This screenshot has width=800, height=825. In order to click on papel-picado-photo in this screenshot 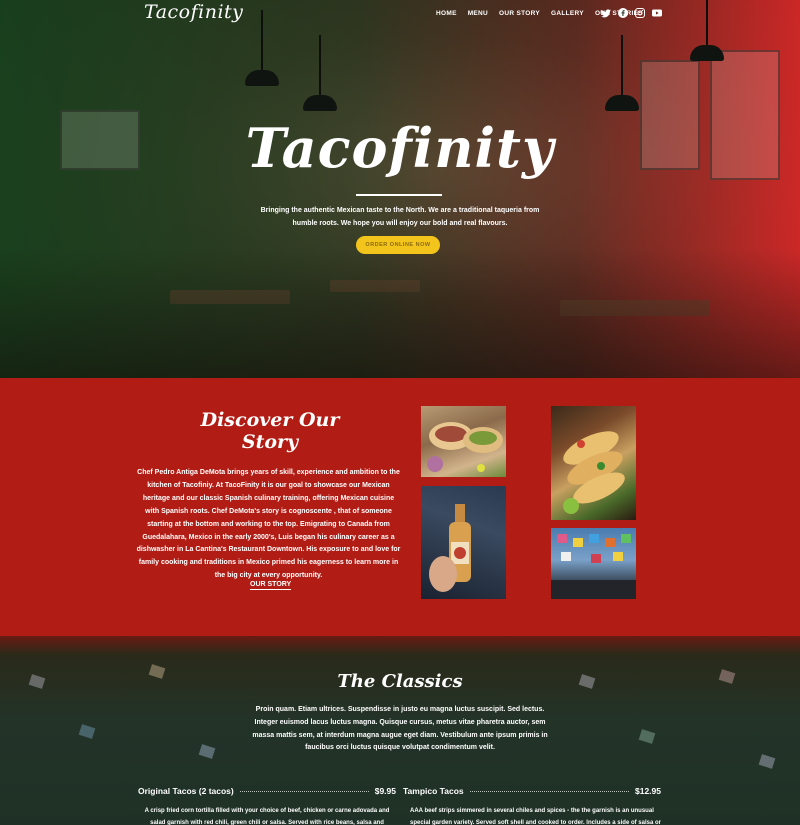, I will do `click(593, 563)`.